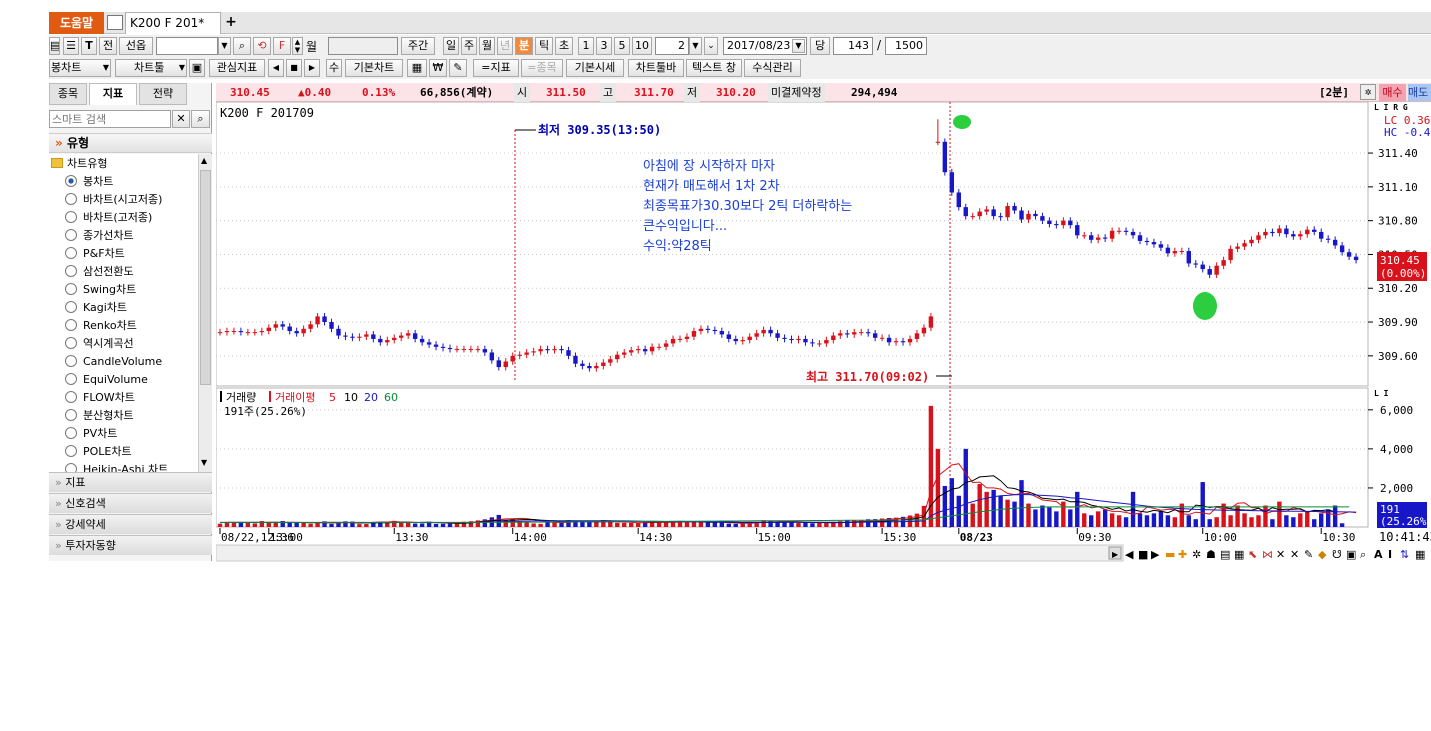  Describe the element at coordinates (1420, 554) in the screenshot. I see `grid-icon: ▦` at that location.